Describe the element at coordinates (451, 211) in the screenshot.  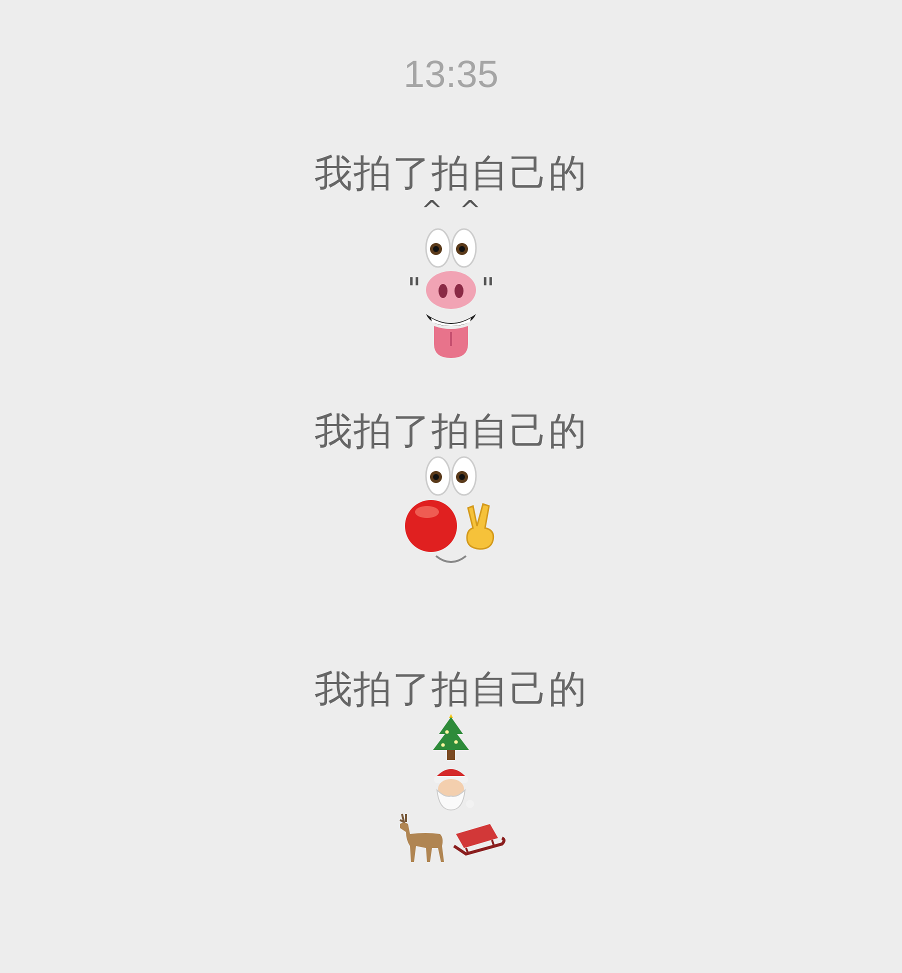
I see `caret-text: ^ ^` at that location.